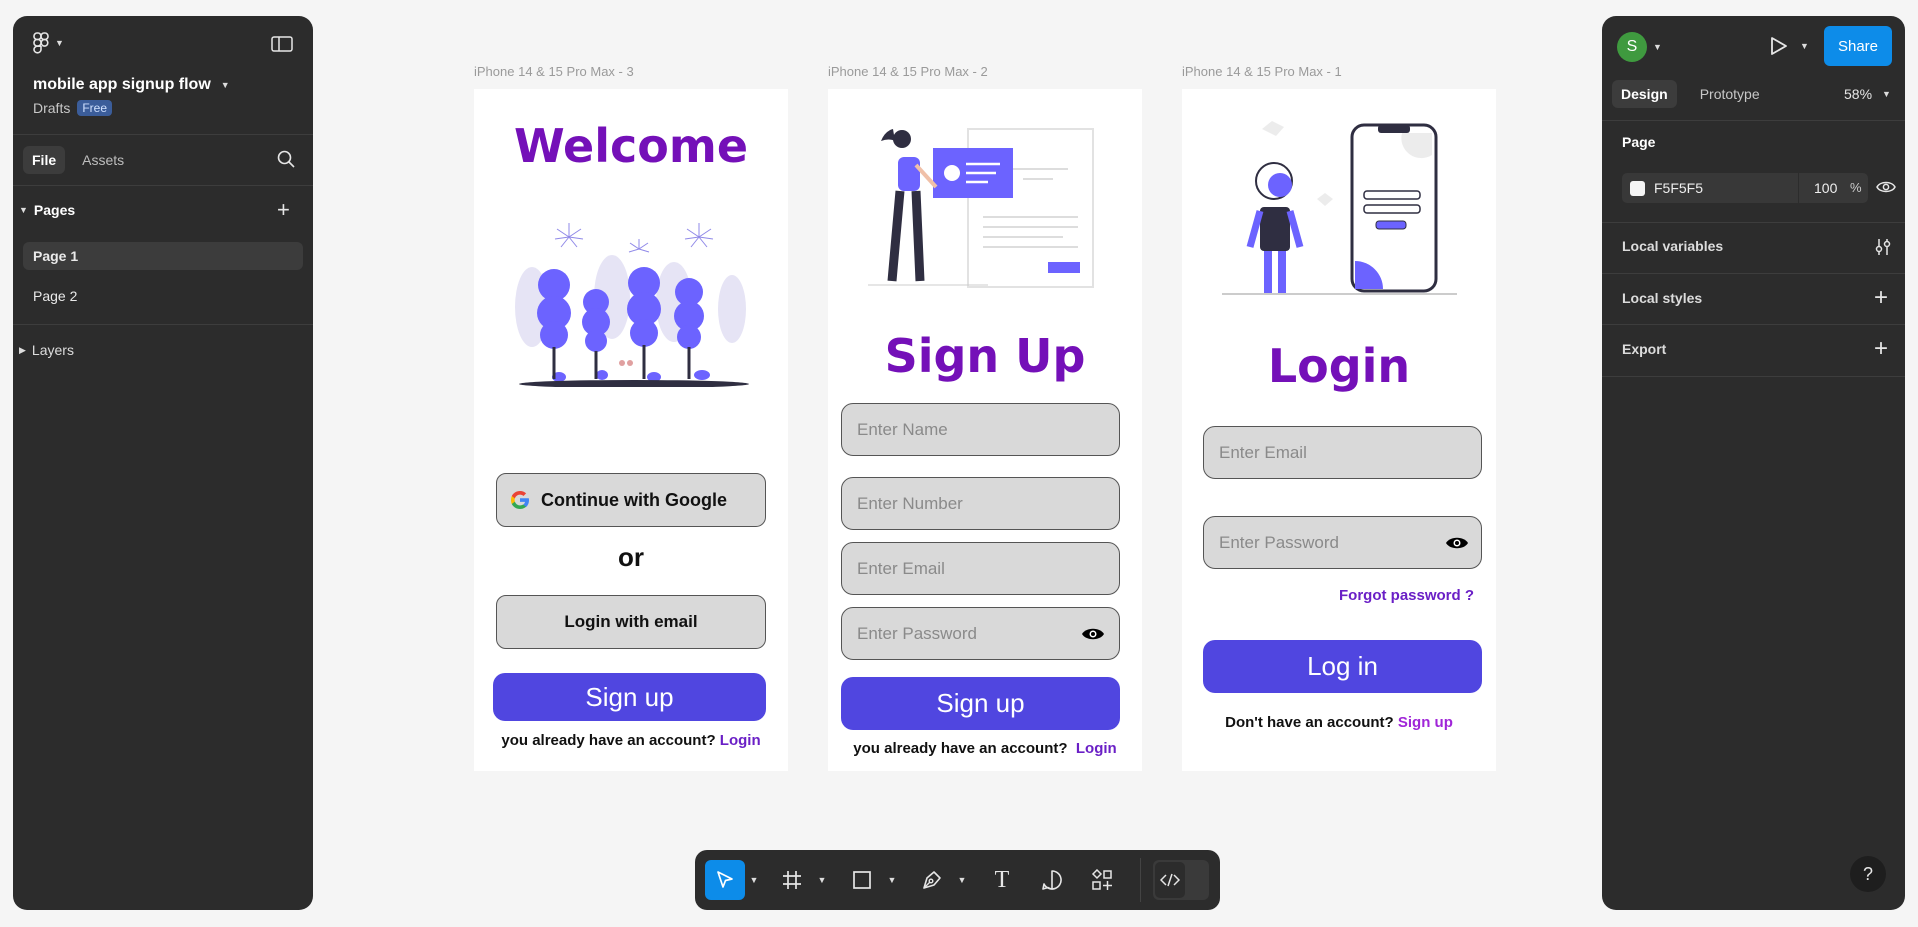 Image resolution: width=1918 pixels, height=927 pixels. What do you see at coordinates (1730, 94) in the screenshot?
I see `tab-prototype: Prototype` at bounding box center [1730, 94].